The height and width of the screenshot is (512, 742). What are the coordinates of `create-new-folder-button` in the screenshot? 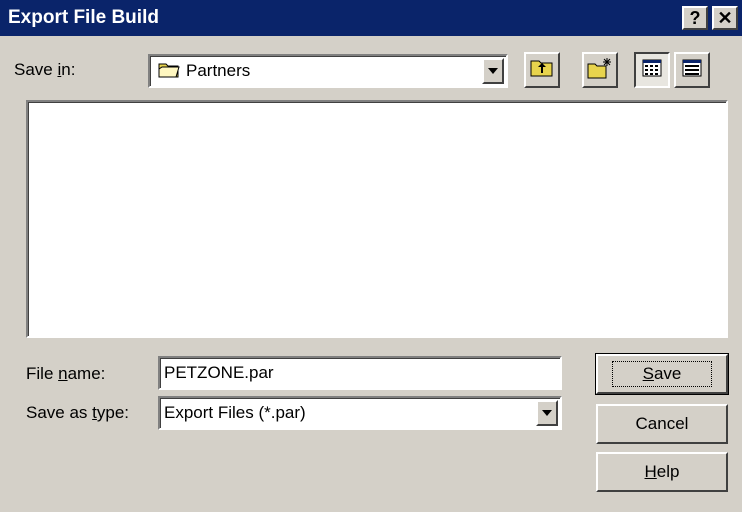 It's located at (600, 70).